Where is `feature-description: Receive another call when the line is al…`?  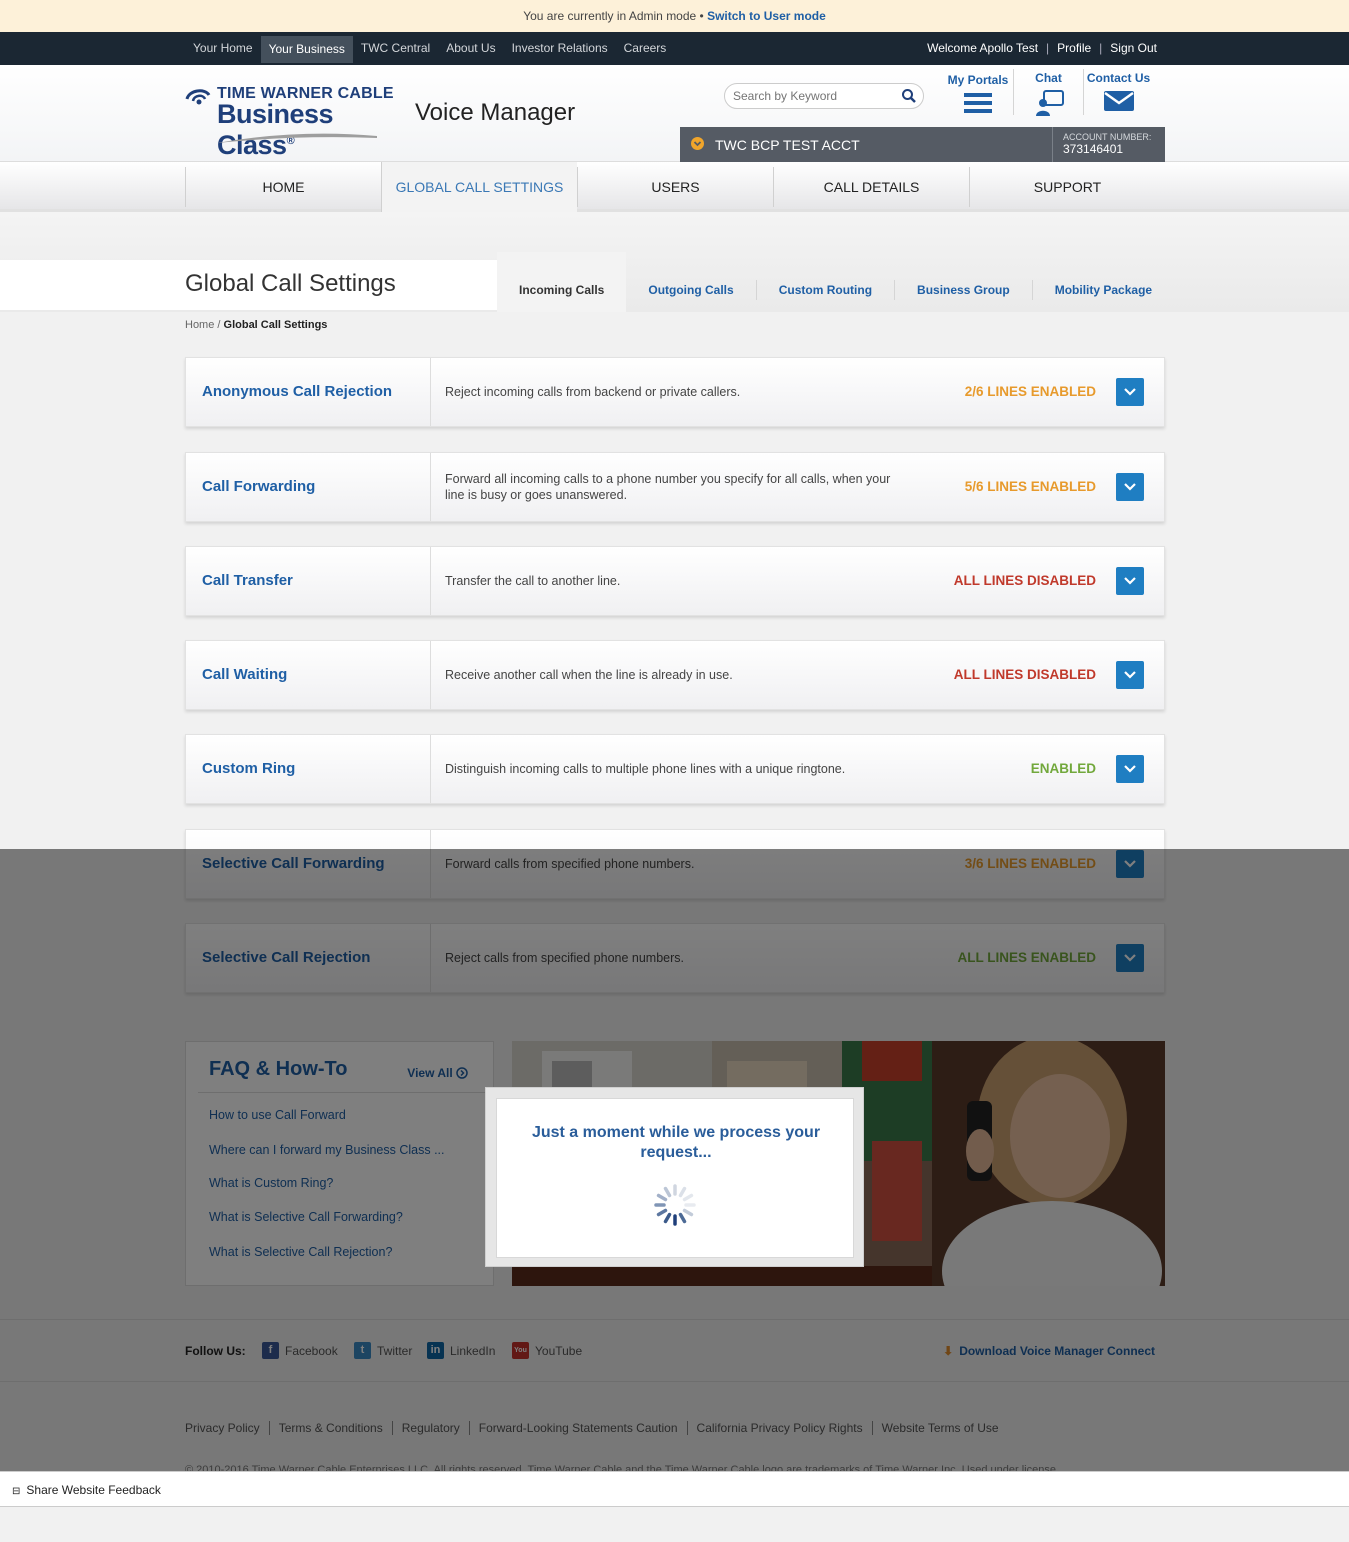 feature-description: Receive another call when the line is al… is located at coordinates (589, 675).